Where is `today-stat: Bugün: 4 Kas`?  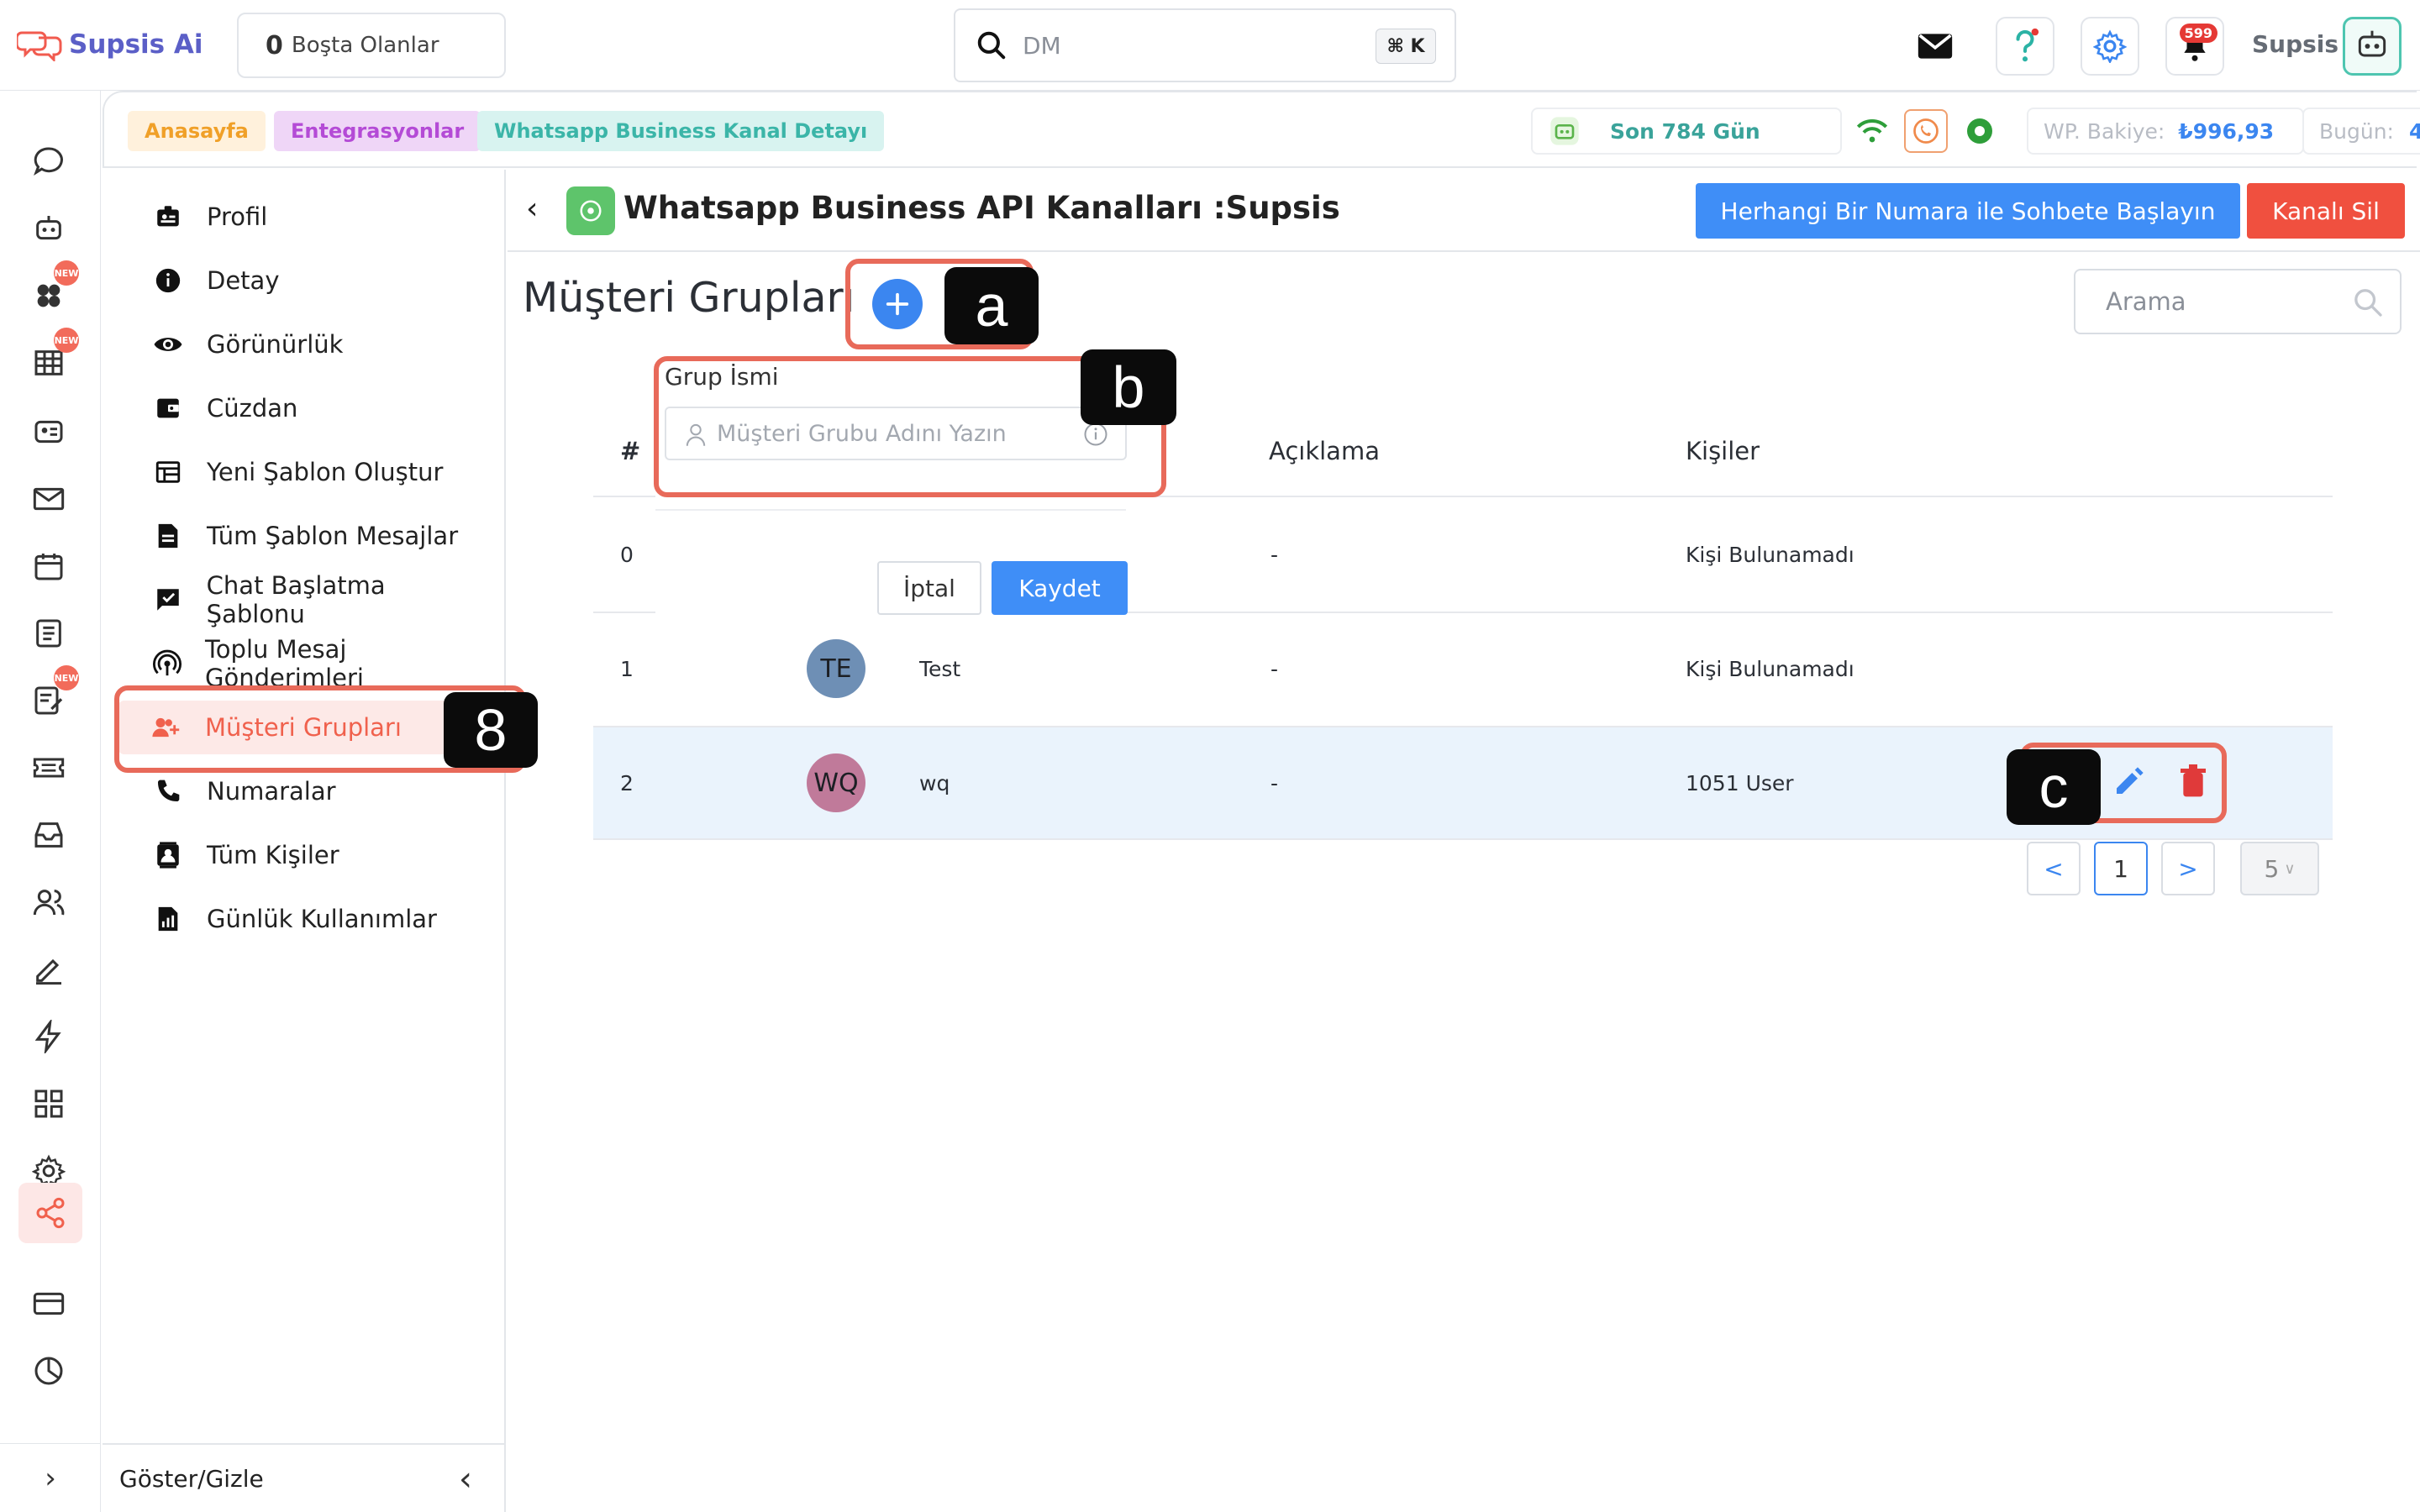 today-stat: Bugün: 4 Kas is located at coordinates (2361, 131).